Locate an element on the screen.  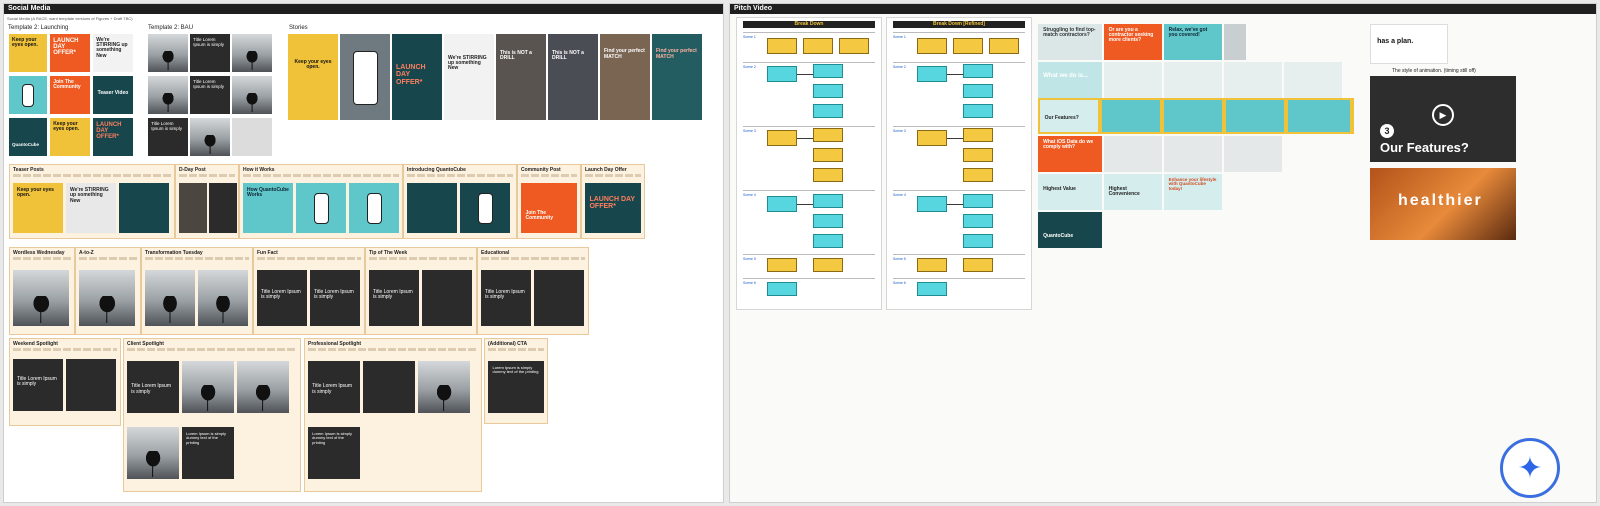
launch-tile-7: QuantoCube is located at coordinates (28, 137).